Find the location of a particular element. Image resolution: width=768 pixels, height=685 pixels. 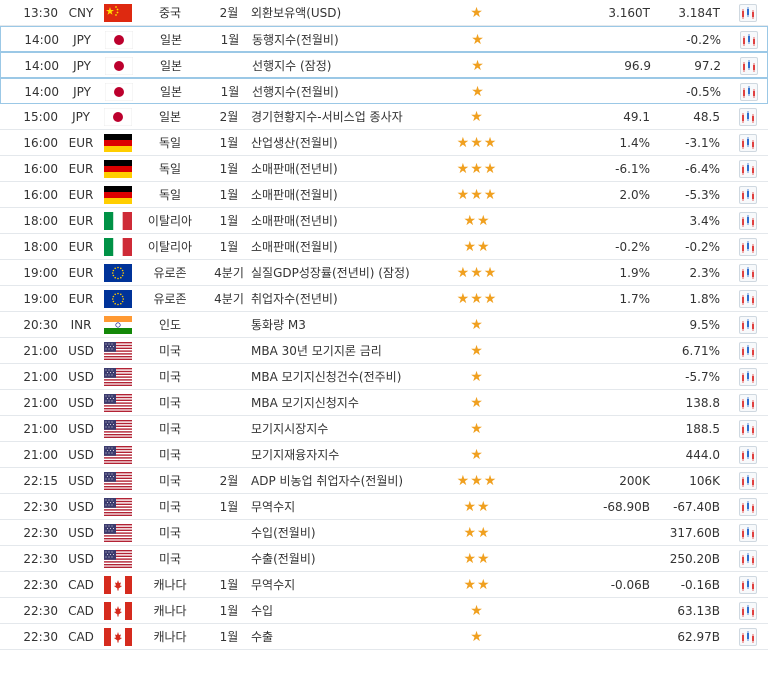

table-row: 22:30 USD 미국 수입(전월비) ★★ 317.60B is located at coordinates (384, 533).